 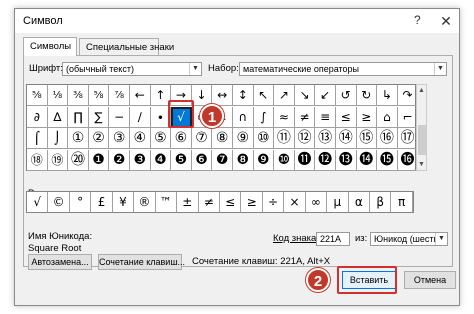 I want to click on help-button: ?, so click(x=417, y=20).